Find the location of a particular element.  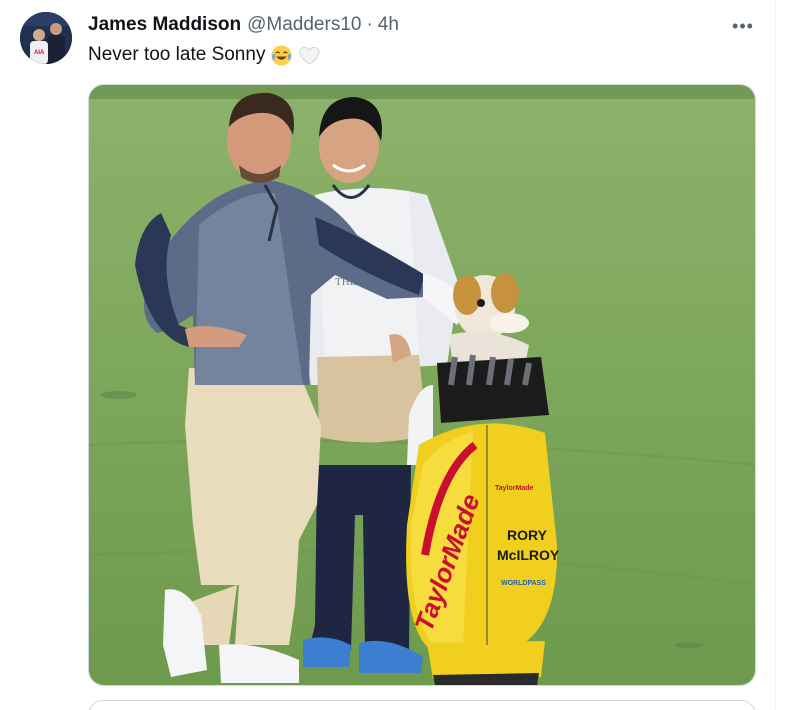

tweet-text: Never too late Sonny is located at coordinates (204, 55).